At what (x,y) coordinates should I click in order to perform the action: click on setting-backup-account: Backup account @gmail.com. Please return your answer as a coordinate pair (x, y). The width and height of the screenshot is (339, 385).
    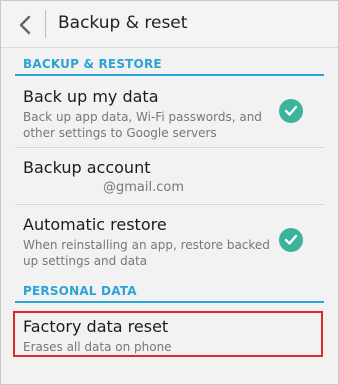
    Looking at the image, I should click on (169, 175).